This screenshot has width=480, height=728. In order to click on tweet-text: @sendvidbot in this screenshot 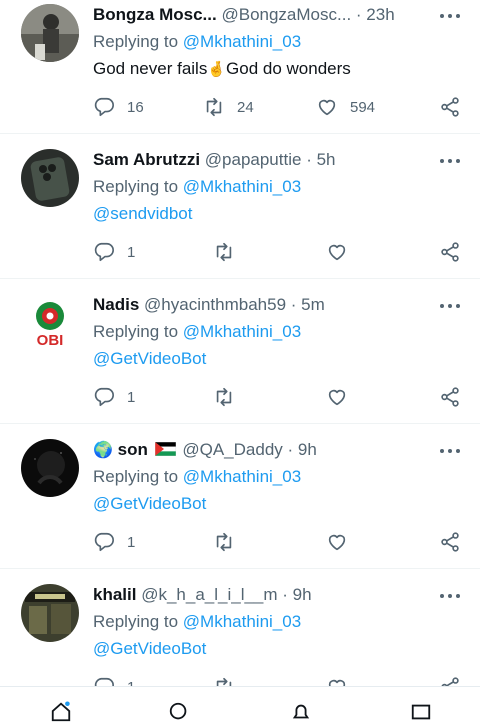, I will do `click(143, 214)`.